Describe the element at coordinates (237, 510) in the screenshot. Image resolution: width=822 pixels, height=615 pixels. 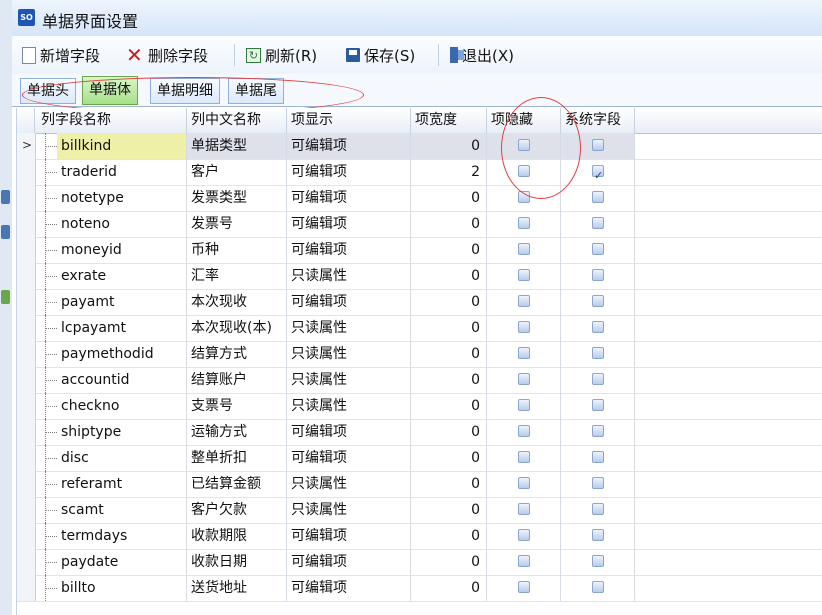
I see `cn-name-cell: 客户欠款` at that location.